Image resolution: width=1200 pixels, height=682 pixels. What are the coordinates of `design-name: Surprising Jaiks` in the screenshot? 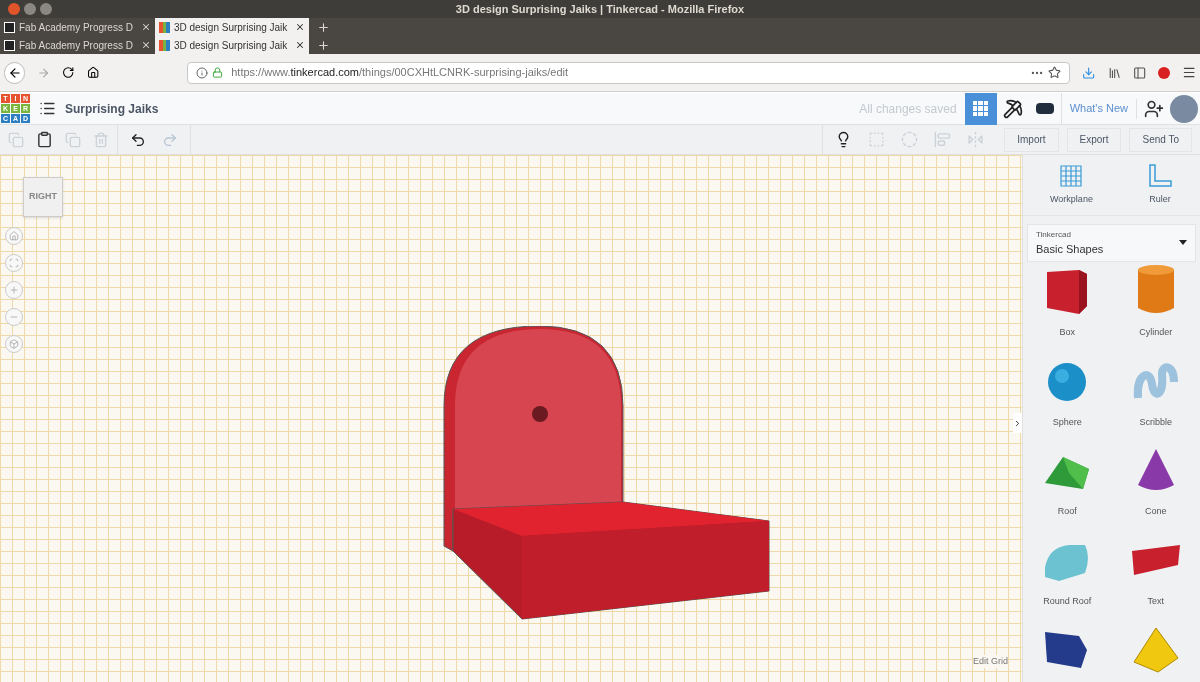 It's located at (112, 108).